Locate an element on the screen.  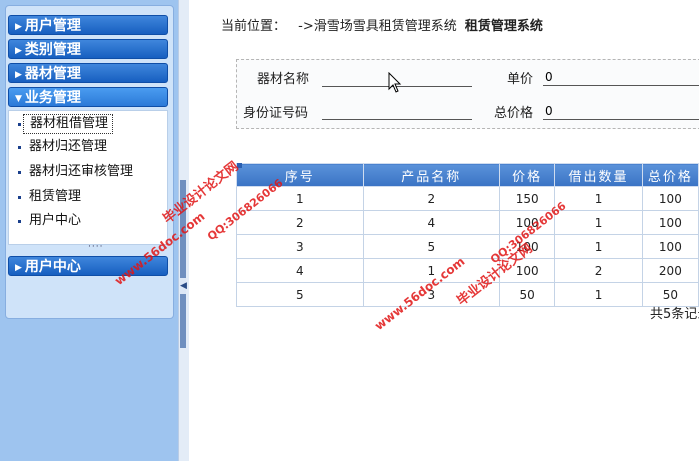
cell-product: 5 is located at coordinates (431, 246).